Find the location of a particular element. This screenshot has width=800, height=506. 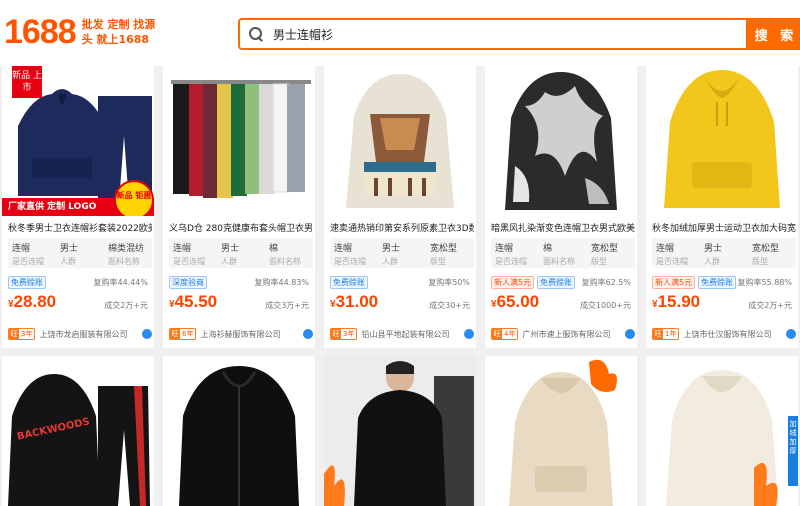

search-input is located at coordinates (493, 34).